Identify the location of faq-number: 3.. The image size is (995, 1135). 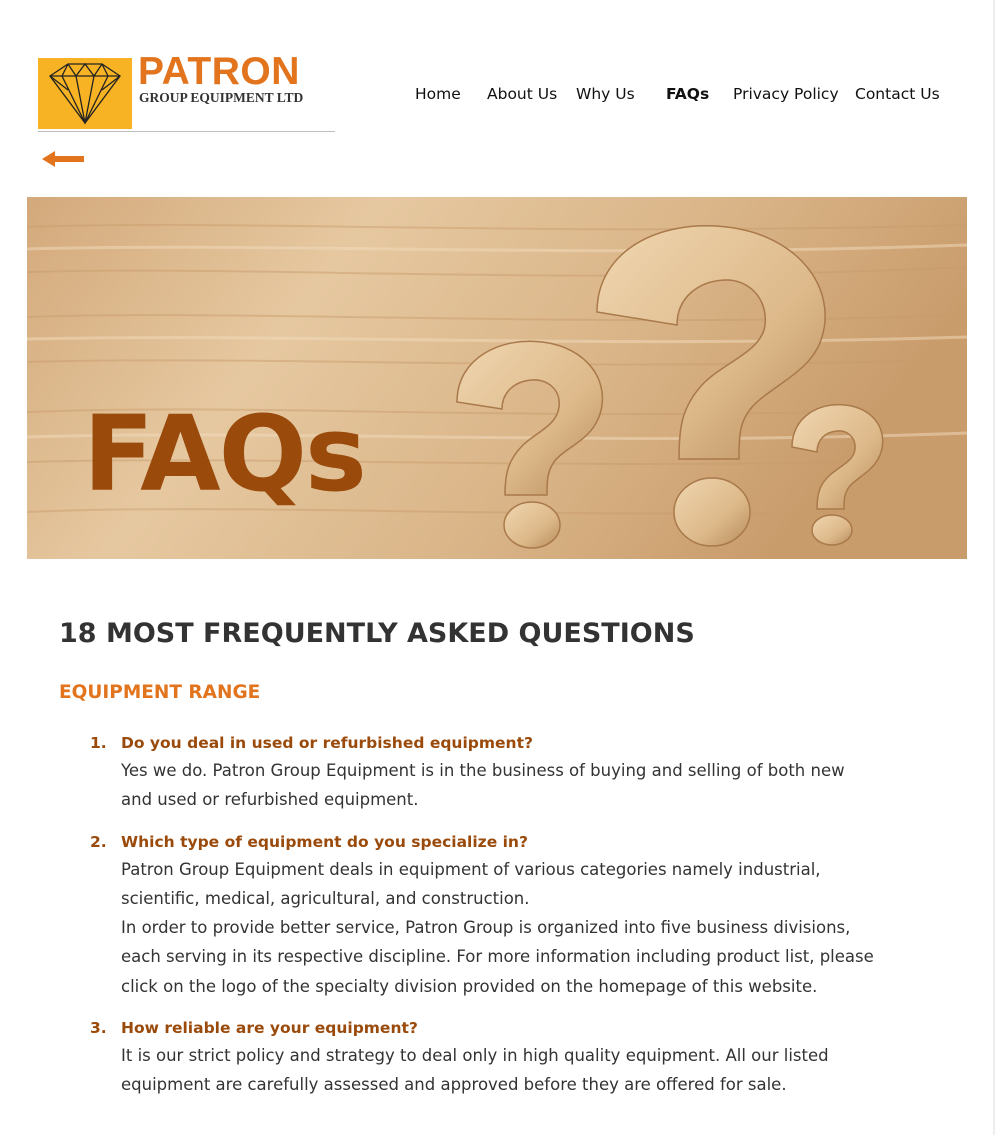
(98, 1028).